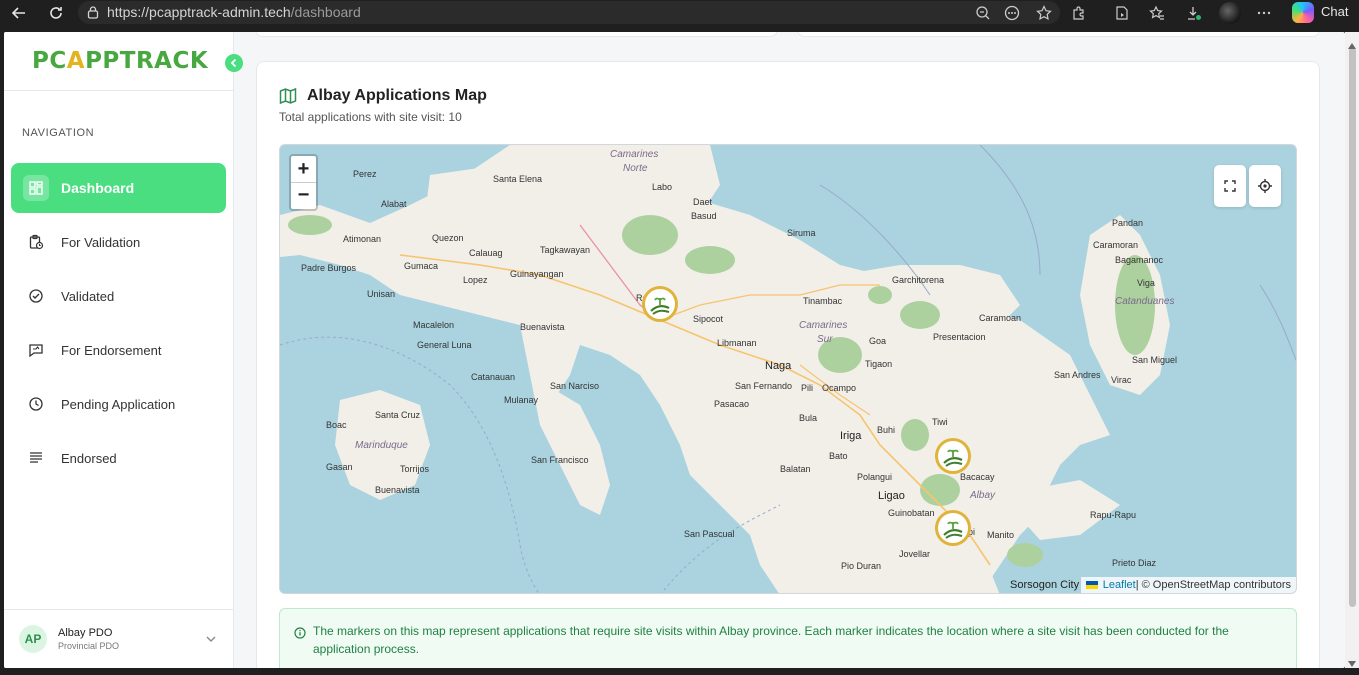 This screenshot has width=1359, height=675. What do you see at coordinates (111, 350) in the screenshot?
I see `sidebar-item-label: For Endorsement` at bounding box center [111, 350].